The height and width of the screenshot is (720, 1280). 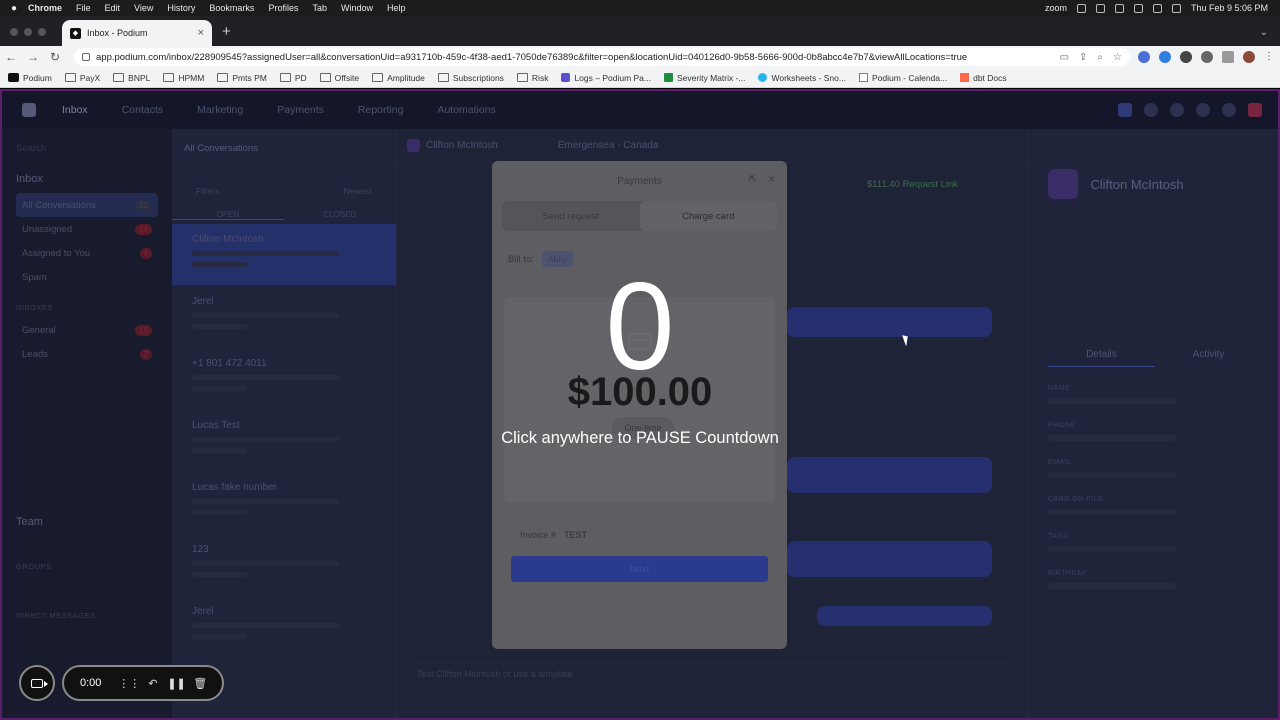 What do you see at coordinates (1228, 57) in the screenshot?
I see `sidepanel-icon` at bounding box center [1228, 57].